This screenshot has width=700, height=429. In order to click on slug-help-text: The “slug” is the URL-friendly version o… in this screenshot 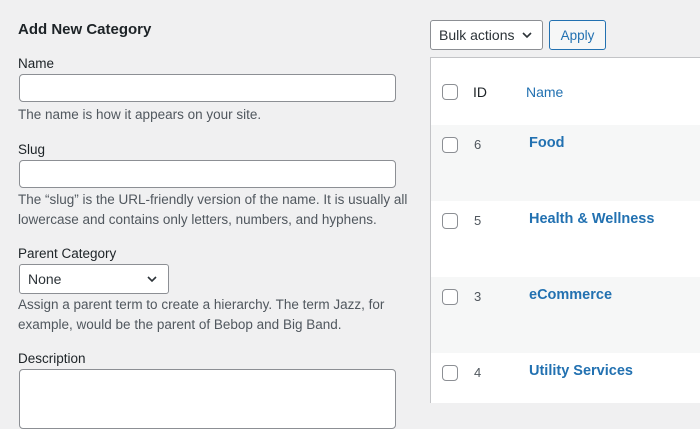, I will do `click(213, 209)`.